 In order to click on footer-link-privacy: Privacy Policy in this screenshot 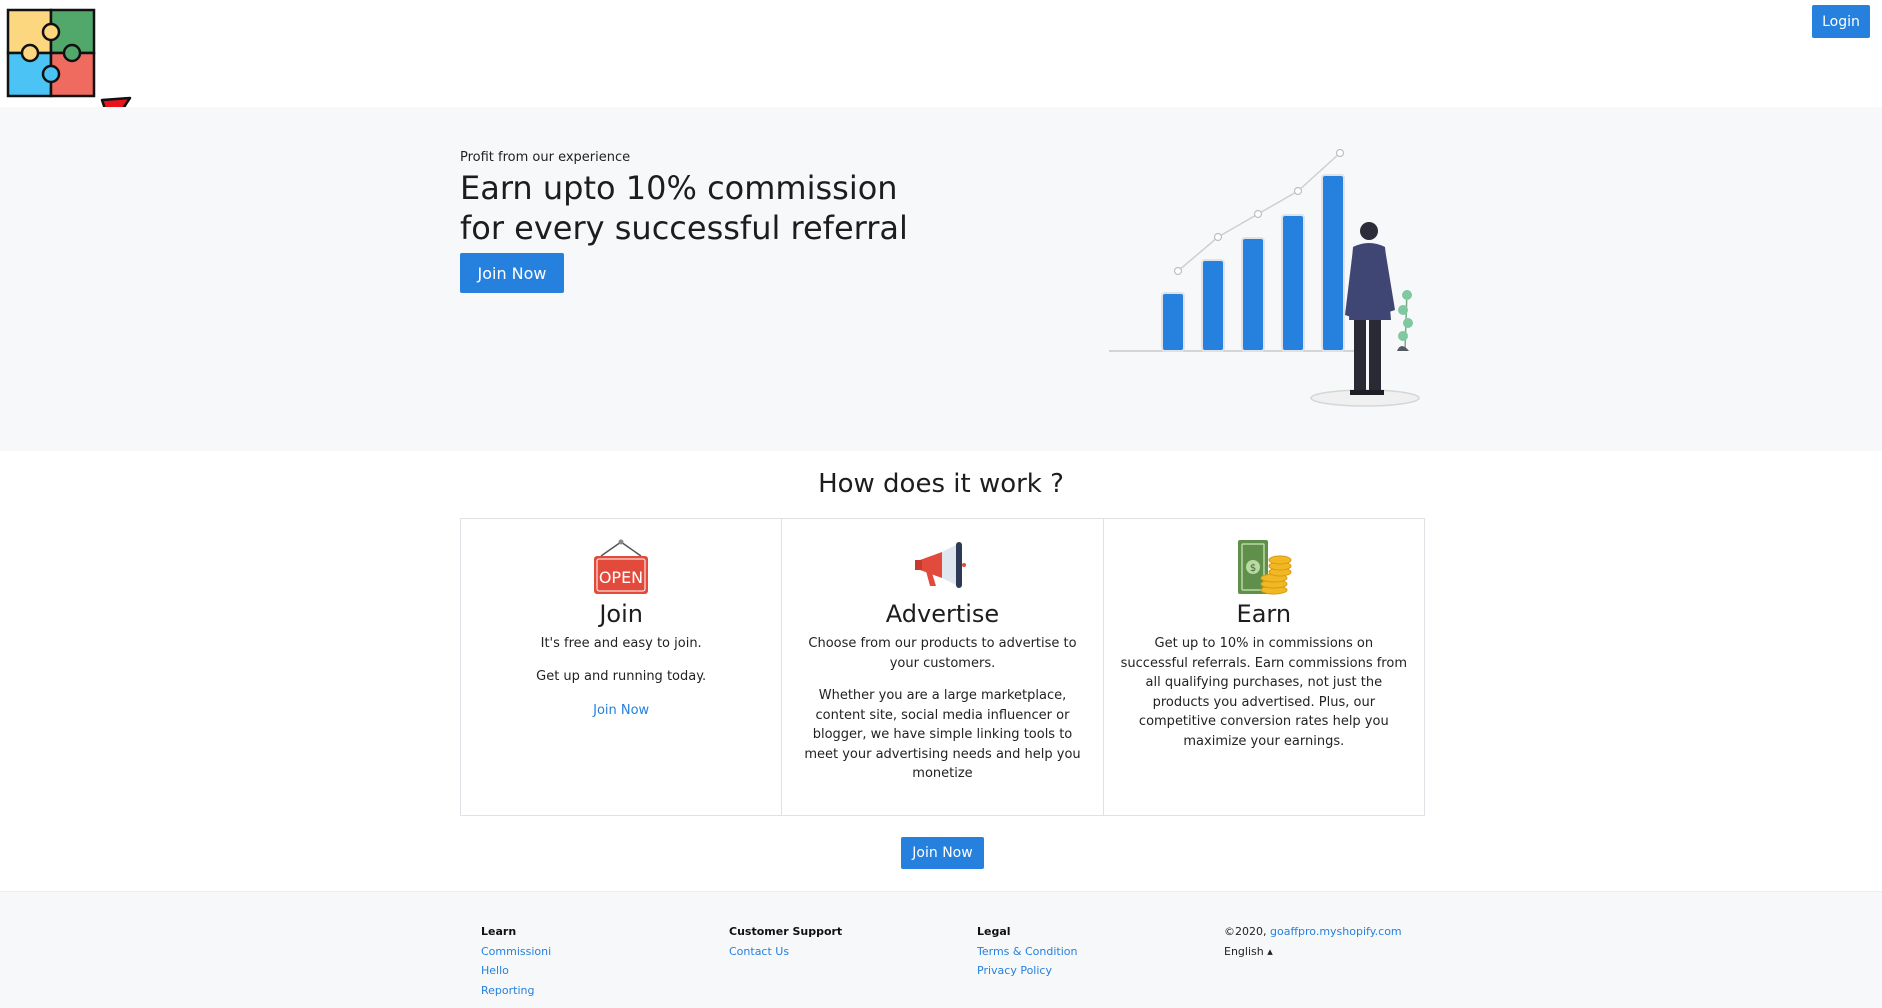, I will do `click(1027, 971)`.